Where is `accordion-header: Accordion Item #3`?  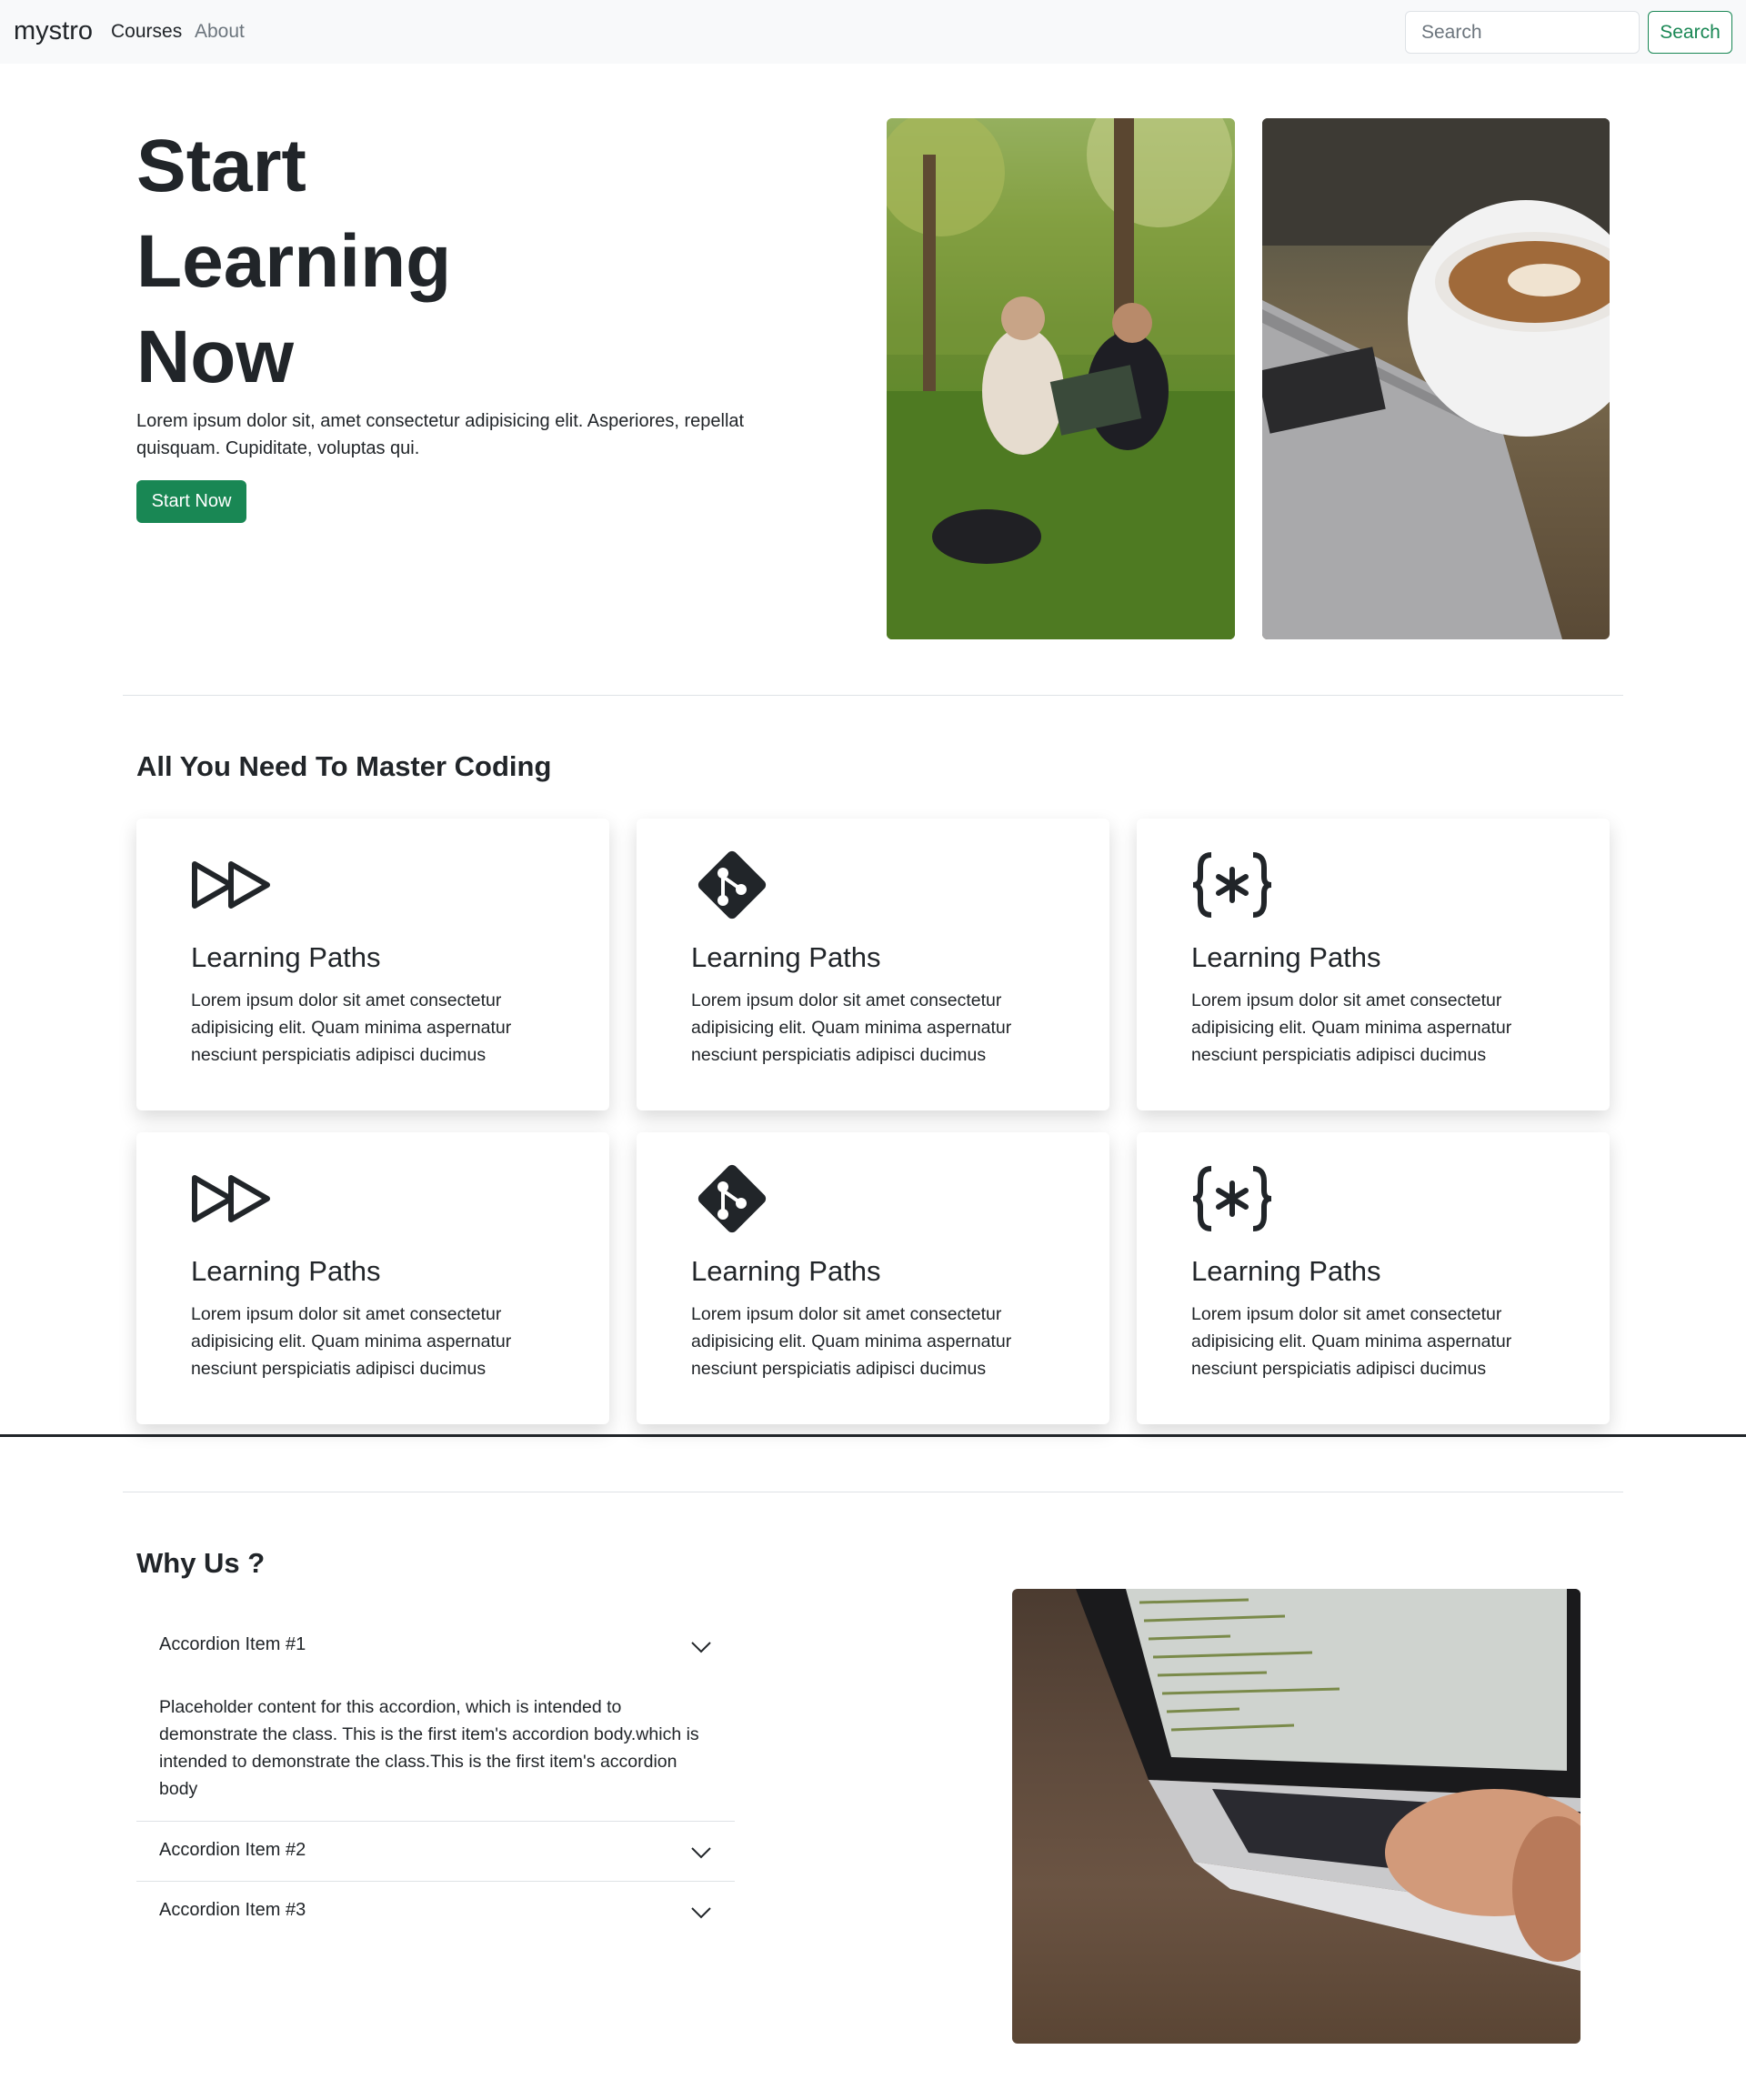
accordion-header: Accordion Item #3 is located at coordinates (436, 1912).